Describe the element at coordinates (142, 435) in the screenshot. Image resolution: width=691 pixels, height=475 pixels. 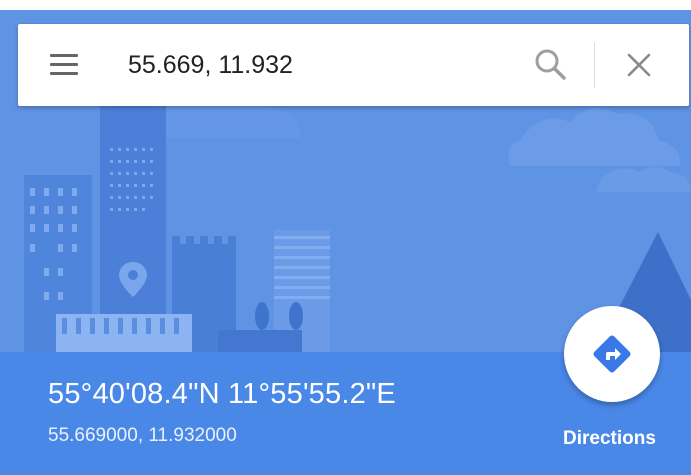
I see `coordinates-decimal: 55.669000, 11.932000` at that location.